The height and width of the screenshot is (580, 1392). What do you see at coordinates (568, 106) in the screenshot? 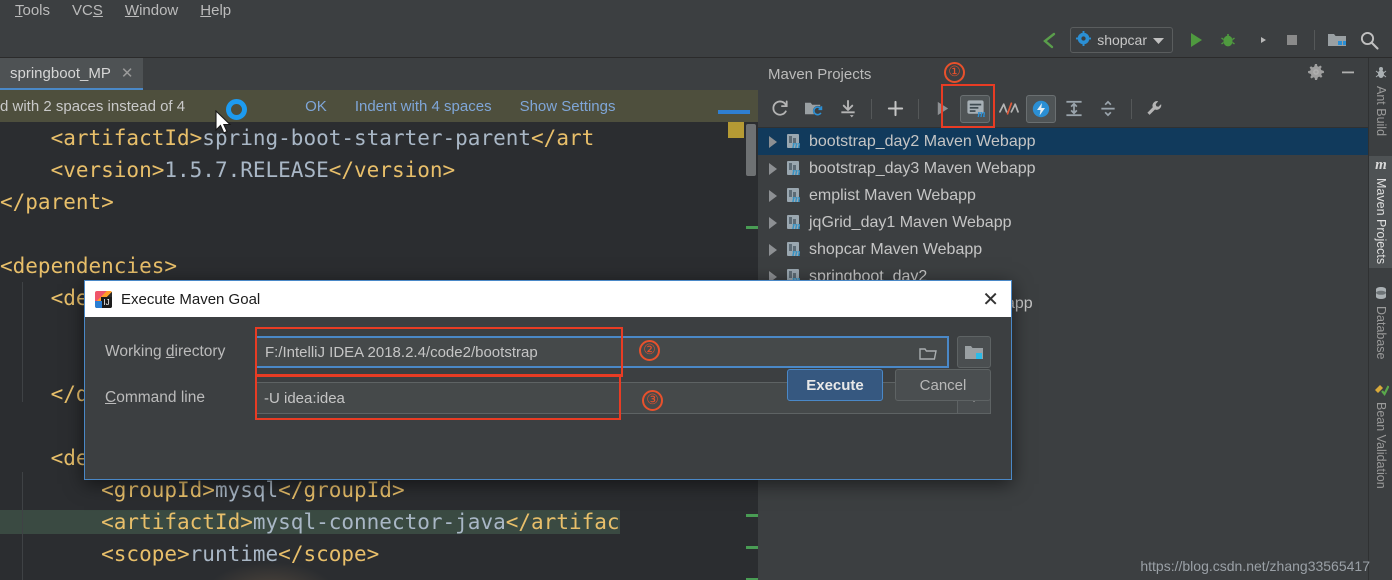
I see `notification-action-settings: Show Settings` at bounding box center [568, 106].